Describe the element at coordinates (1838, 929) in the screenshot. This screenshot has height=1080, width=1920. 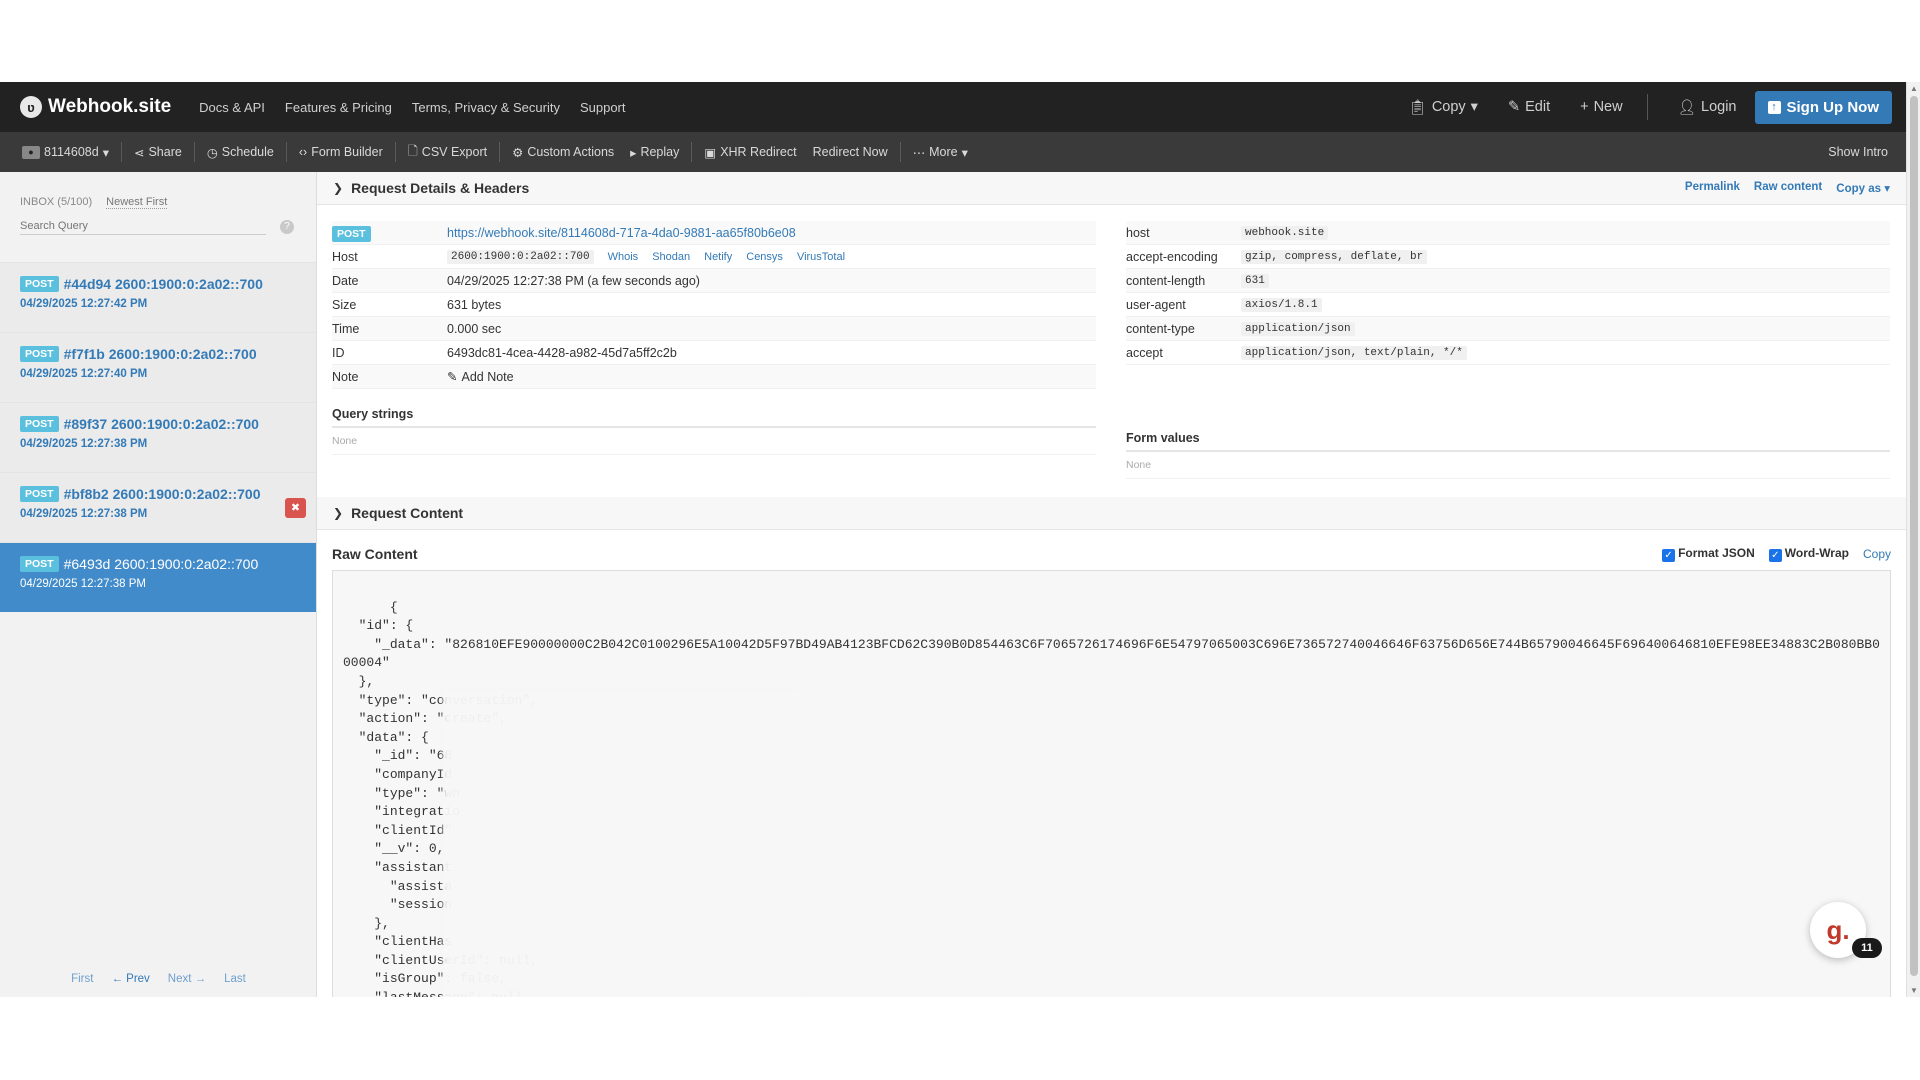
I see `chat-logo-icon: g.` at that location.